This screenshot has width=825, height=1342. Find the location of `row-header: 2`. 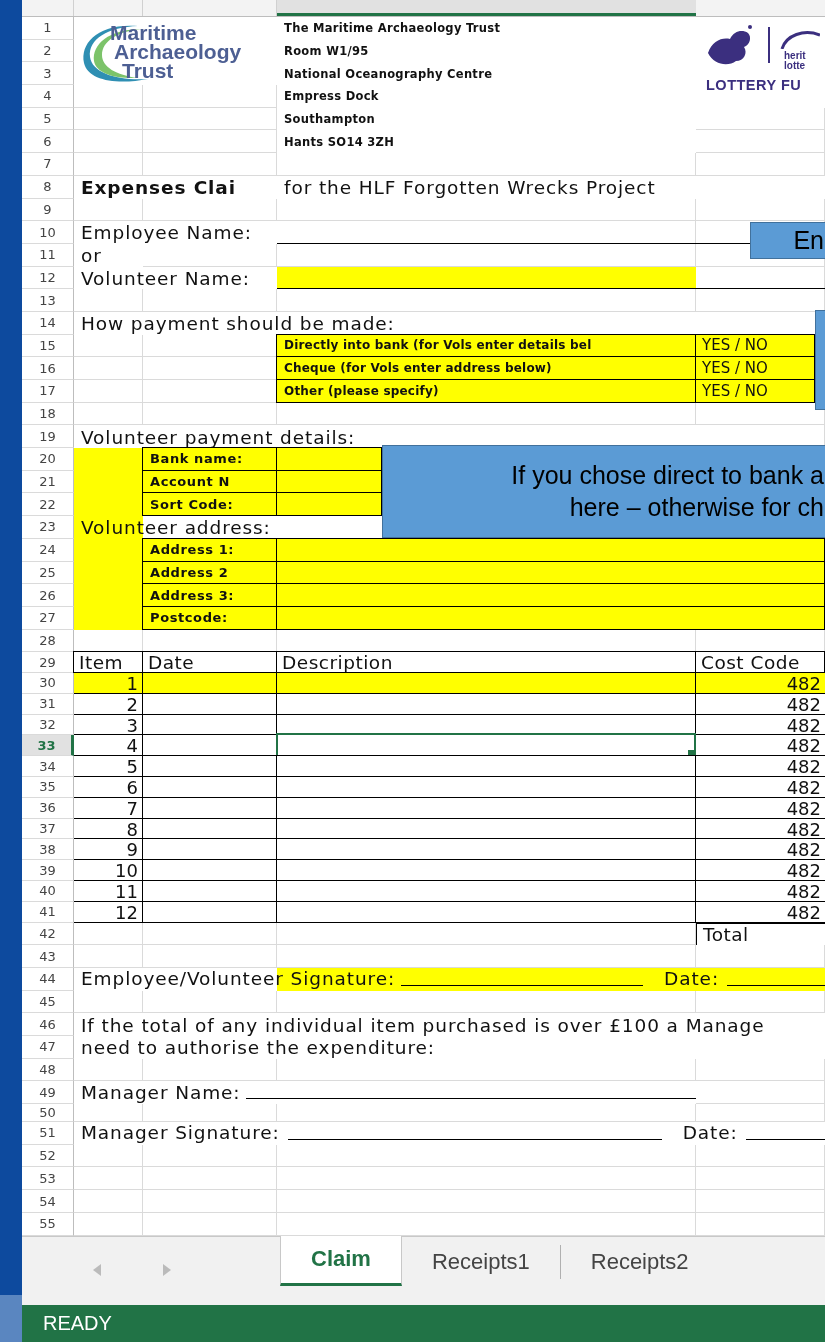

row-header: 2 is located at coordinates (48, 51).